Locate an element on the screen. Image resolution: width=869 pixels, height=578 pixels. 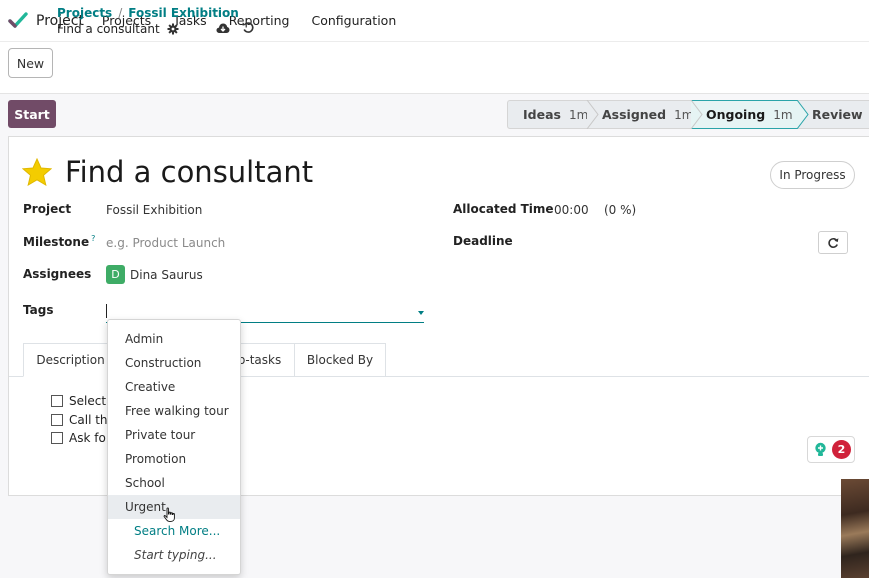
hand-cursor-icon is located at coordinates (169, 514).